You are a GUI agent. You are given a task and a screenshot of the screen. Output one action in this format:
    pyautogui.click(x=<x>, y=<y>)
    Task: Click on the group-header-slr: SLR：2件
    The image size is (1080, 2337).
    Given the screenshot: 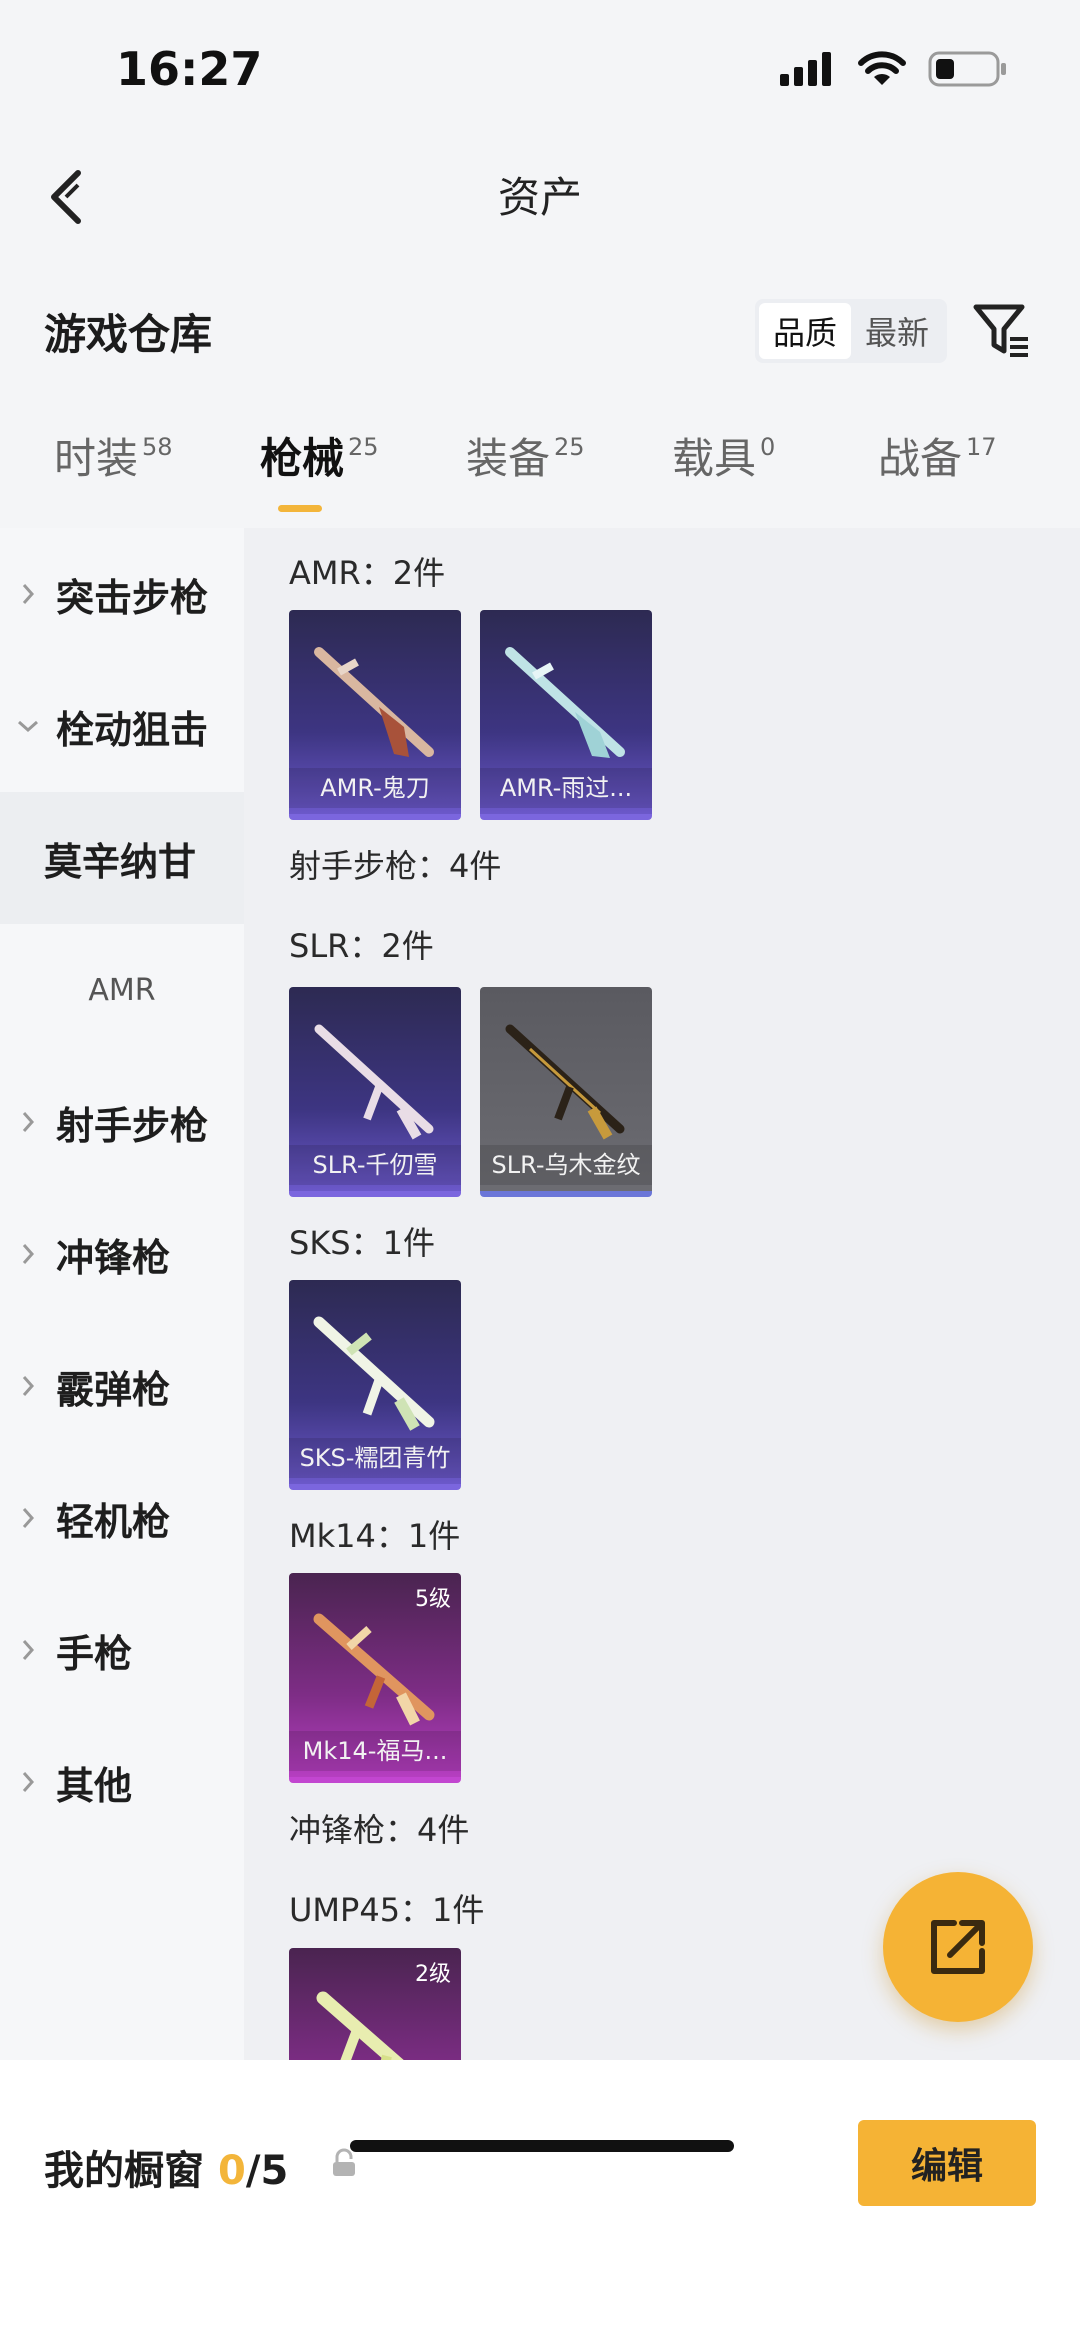 What is the action you would take?
    pyautogui.click(x=361, y=946)
    